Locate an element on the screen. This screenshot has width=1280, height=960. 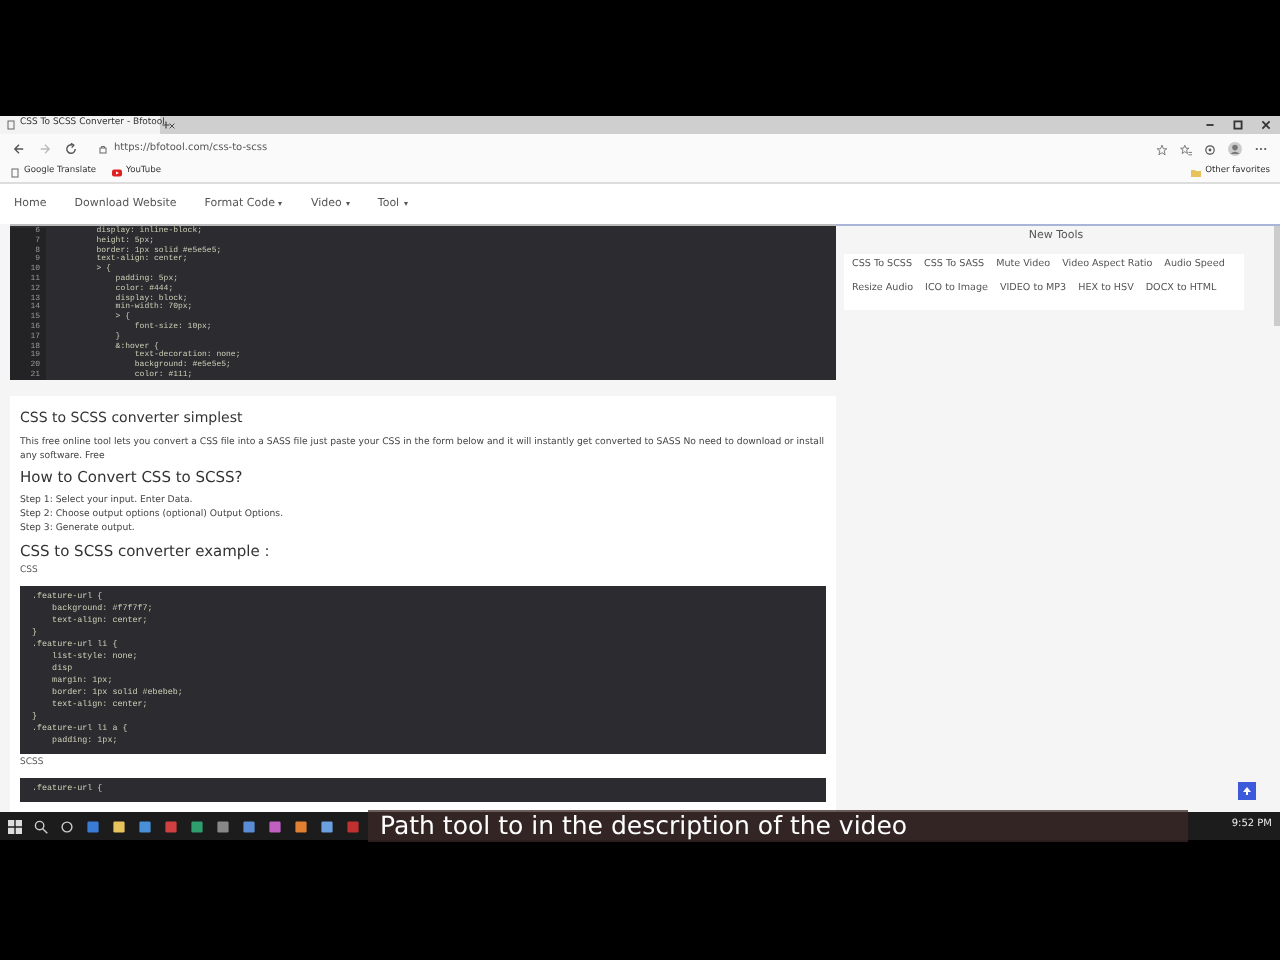
search-icon is located at coordinates (41, 826).